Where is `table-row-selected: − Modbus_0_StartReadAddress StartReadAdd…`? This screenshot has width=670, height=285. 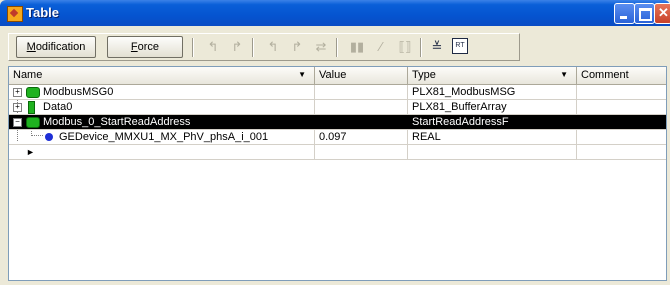
table-row-selected: − Modbus_0_StartReadAddress StartReadAdd… is located at coordinates (337, 122).